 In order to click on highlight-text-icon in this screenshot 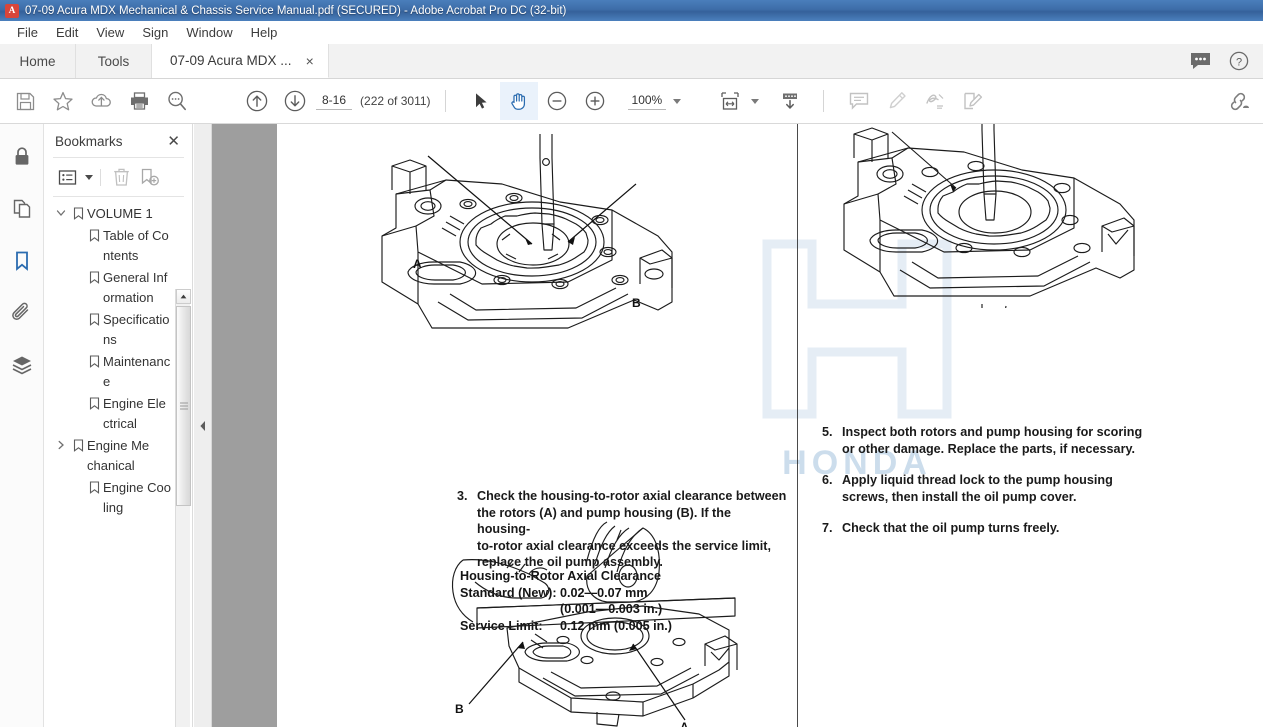, I will do `click(897, 101)`.